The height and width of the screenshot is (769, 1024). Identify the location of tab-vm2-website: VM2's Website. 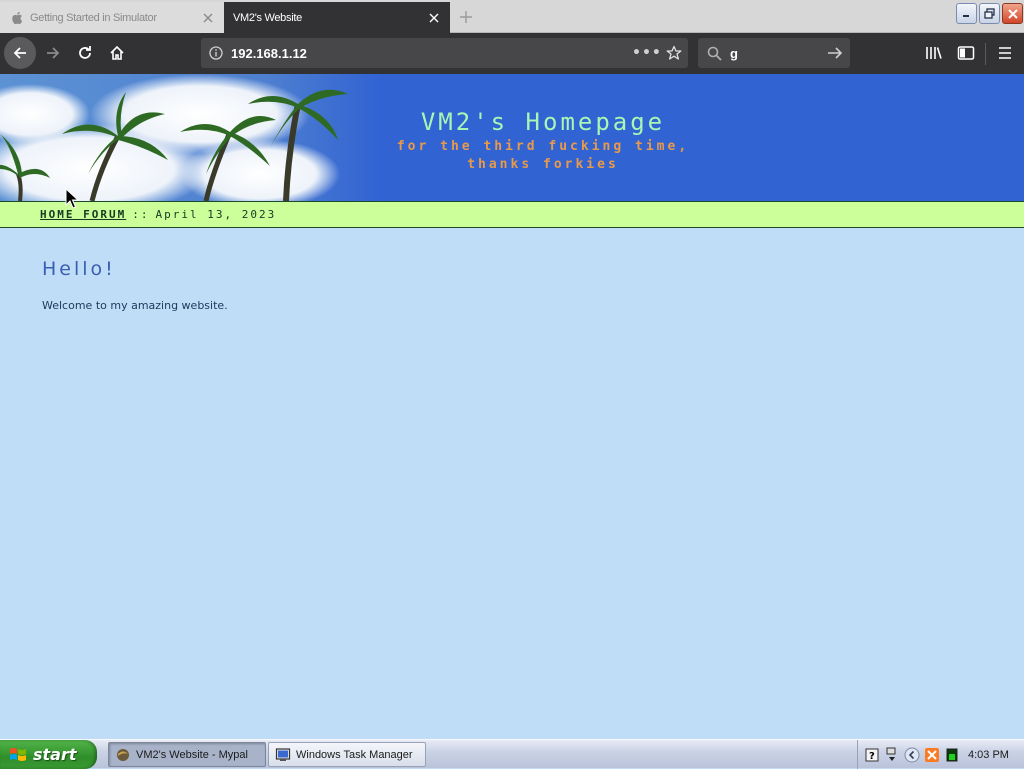
(337, 17).